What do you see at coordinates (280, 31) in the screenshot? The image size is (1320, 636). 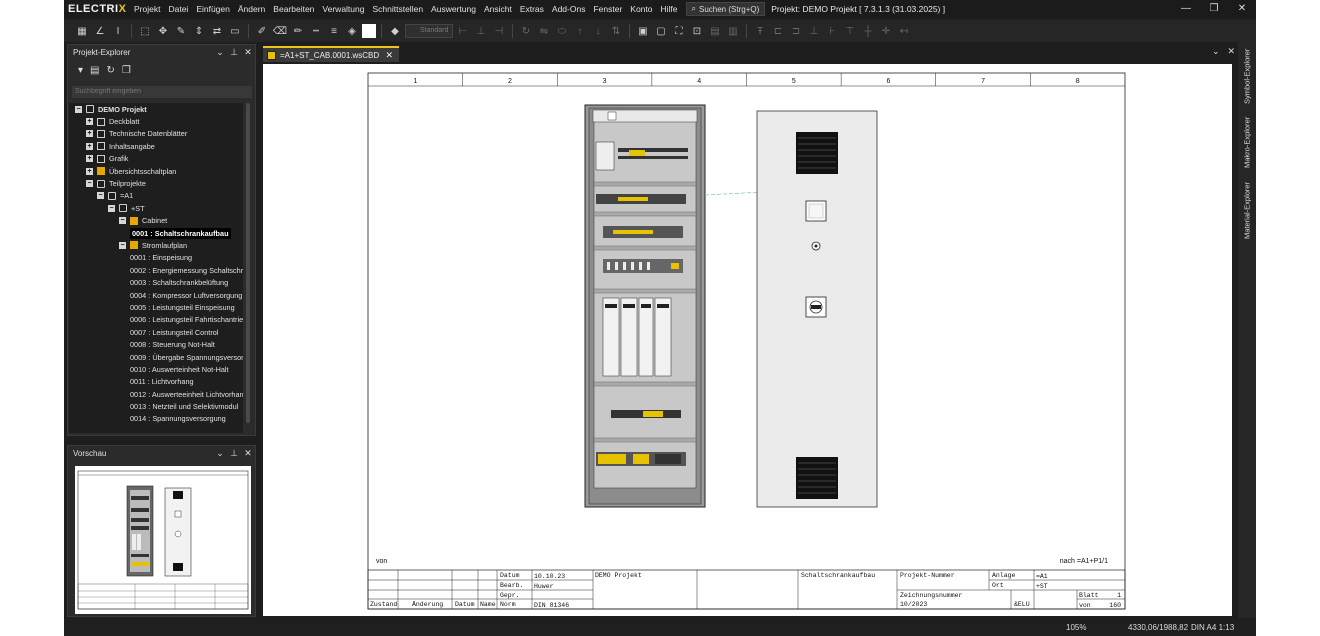 I see `eraser-icon: ⌫` at bounding box center [280, 31].